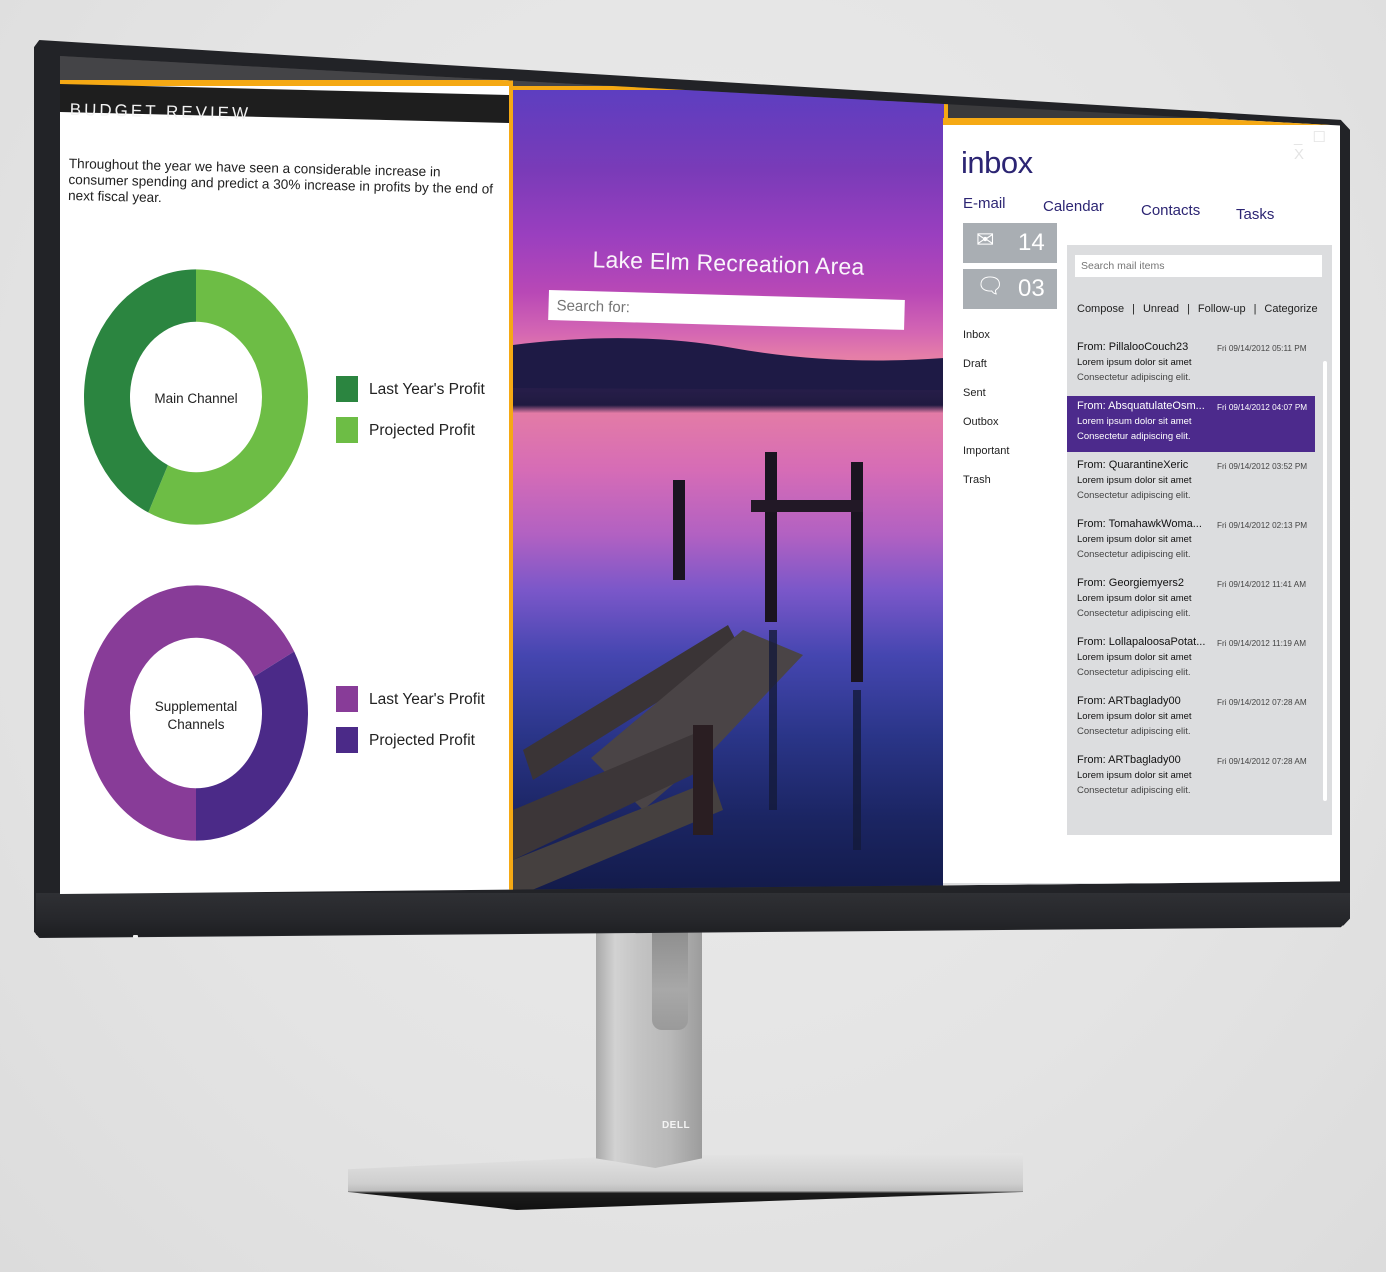 This screenshot has height=1272, width=1386. I want to click on folder-sent: Sent, so click(974, 393).